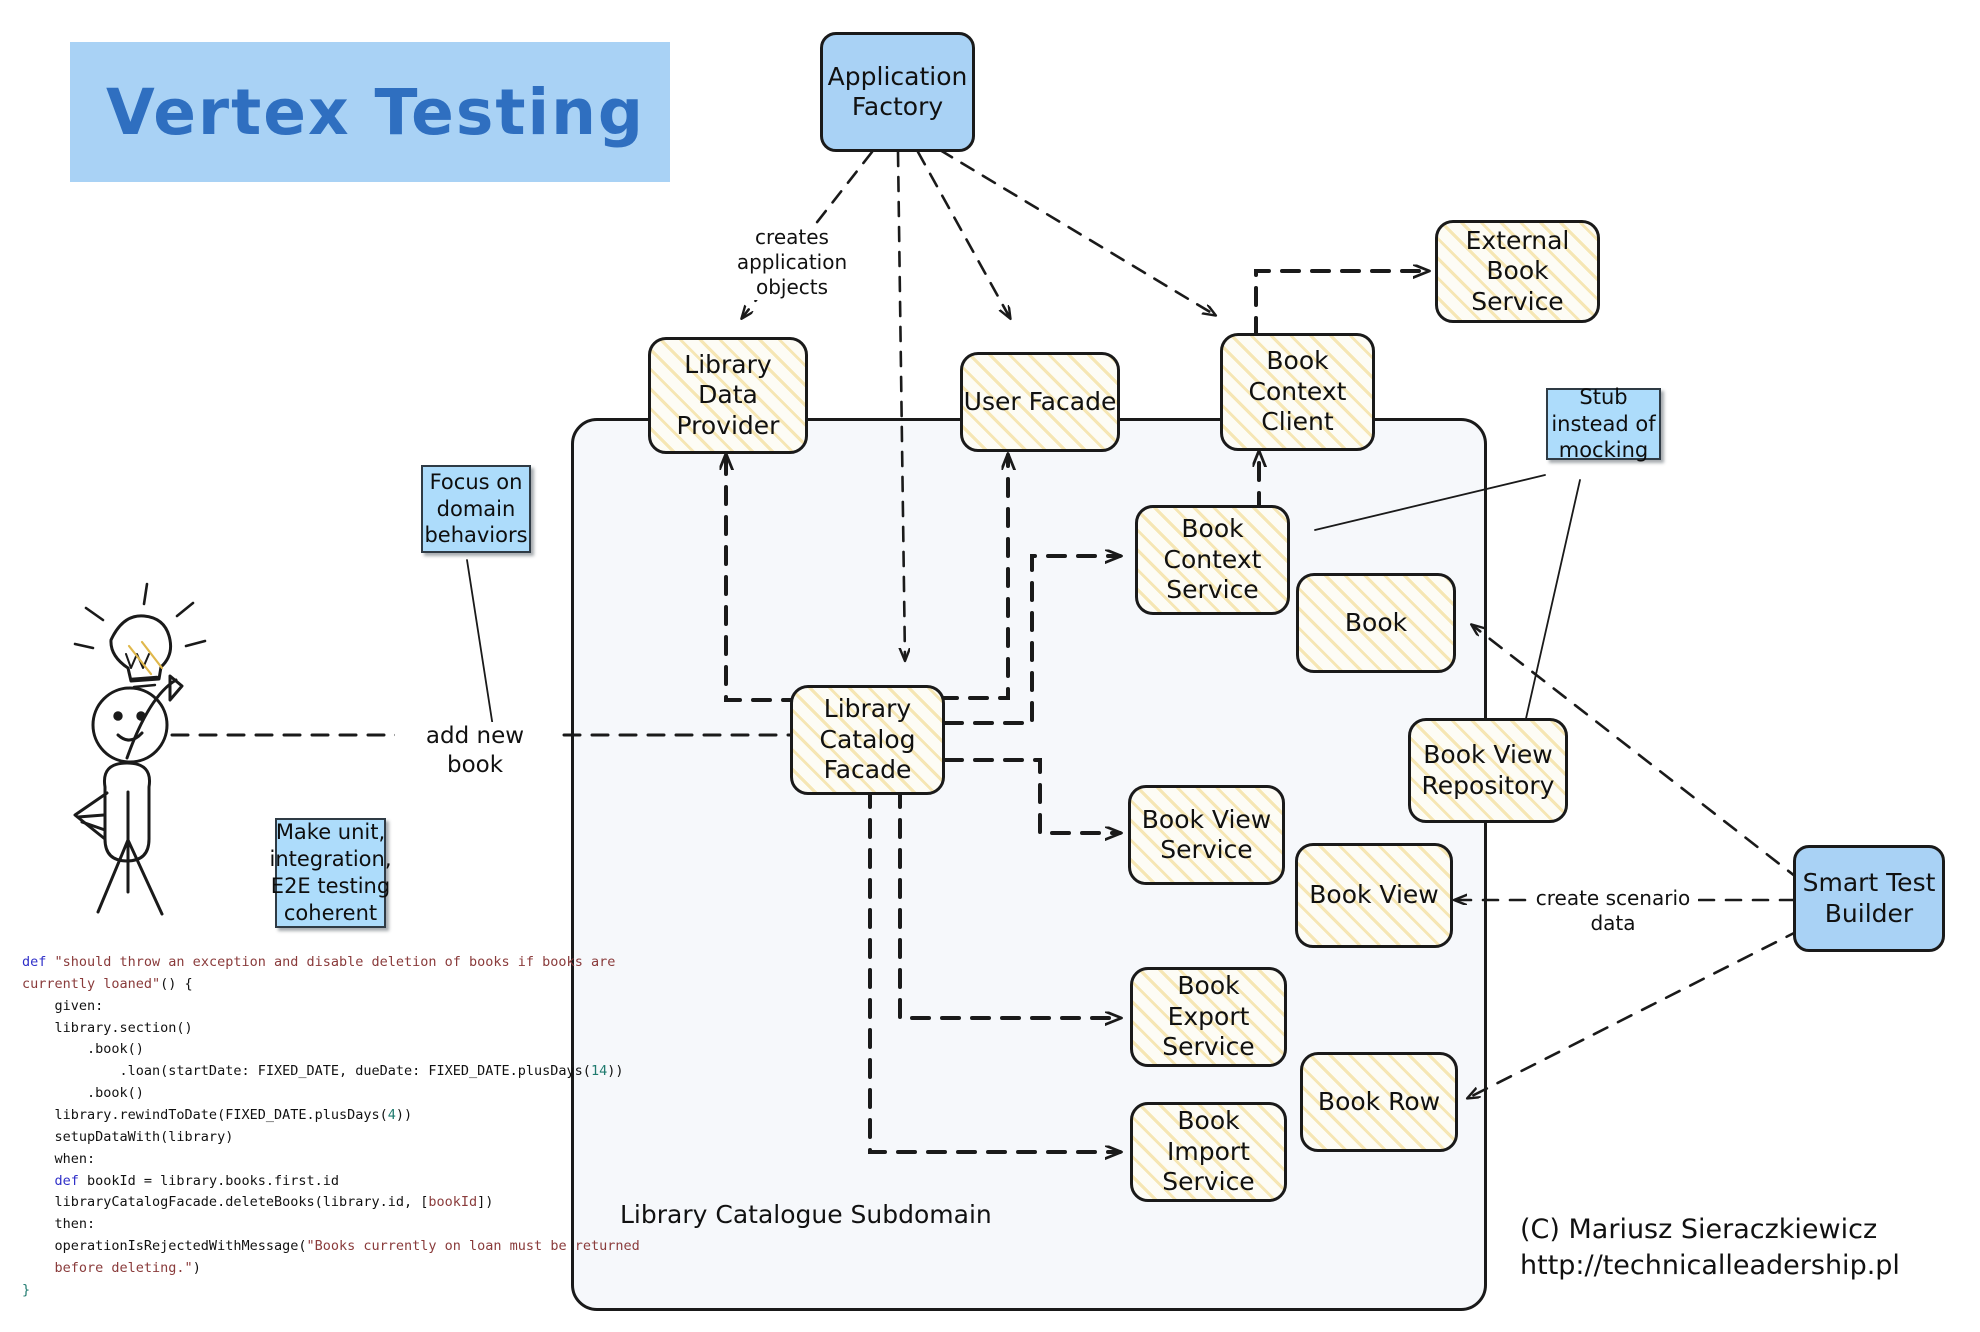 The image size is (1980, 1332). I want to click on node-label: Book View Service, so click(1206, 834).